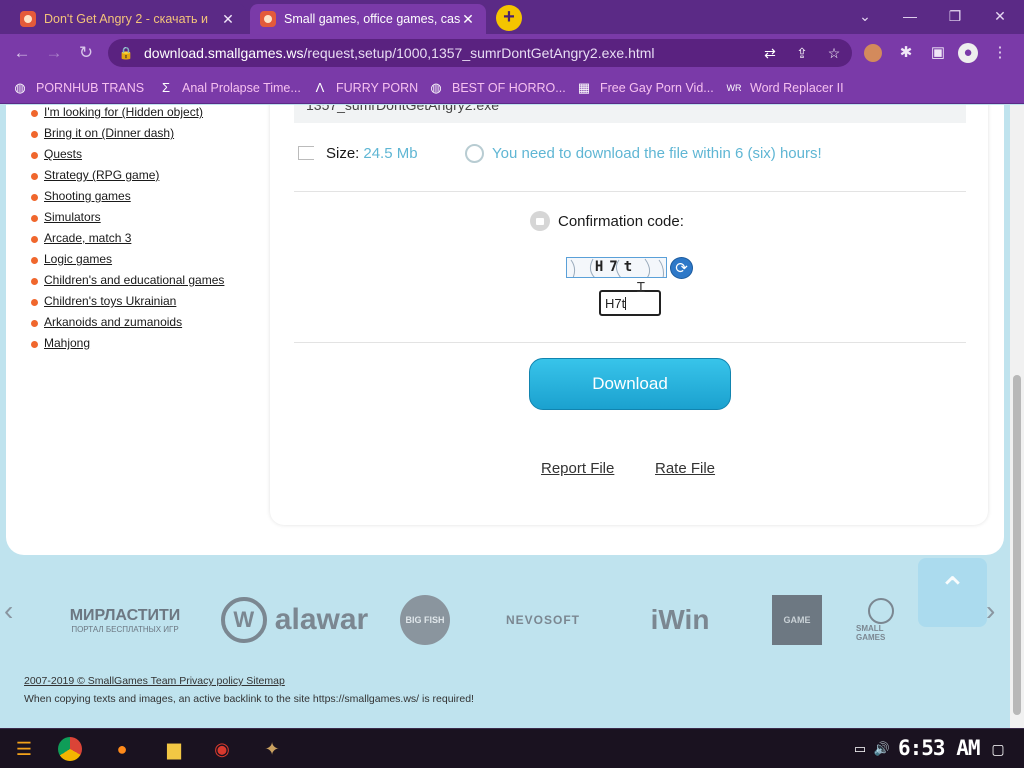  What do you see at coordinates (630, 384) in the screenshot?
I see `download-button: Download` at bounding box center [630, 384].